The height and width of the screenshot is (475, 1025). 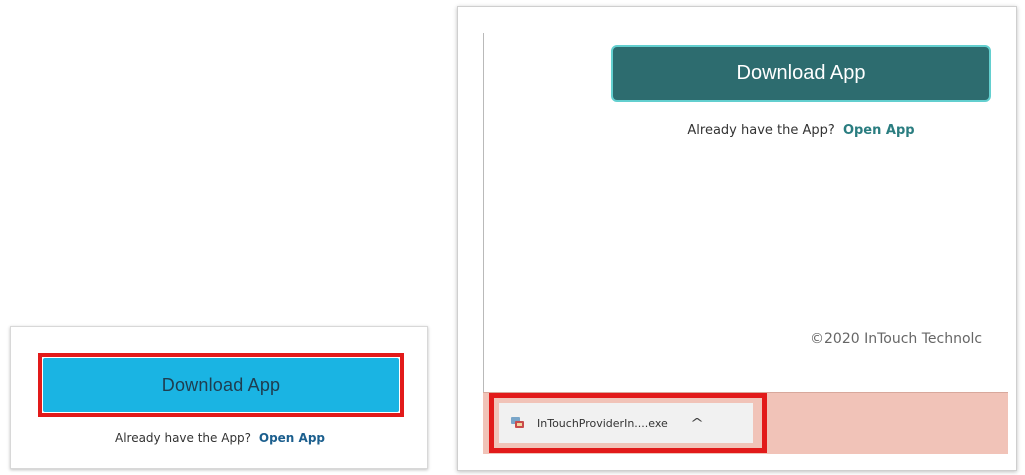 What do you see at coordinates (697, 423) in the screenshot?
I see `chevron-up-icon: ^` at bounding box center [697, 423].